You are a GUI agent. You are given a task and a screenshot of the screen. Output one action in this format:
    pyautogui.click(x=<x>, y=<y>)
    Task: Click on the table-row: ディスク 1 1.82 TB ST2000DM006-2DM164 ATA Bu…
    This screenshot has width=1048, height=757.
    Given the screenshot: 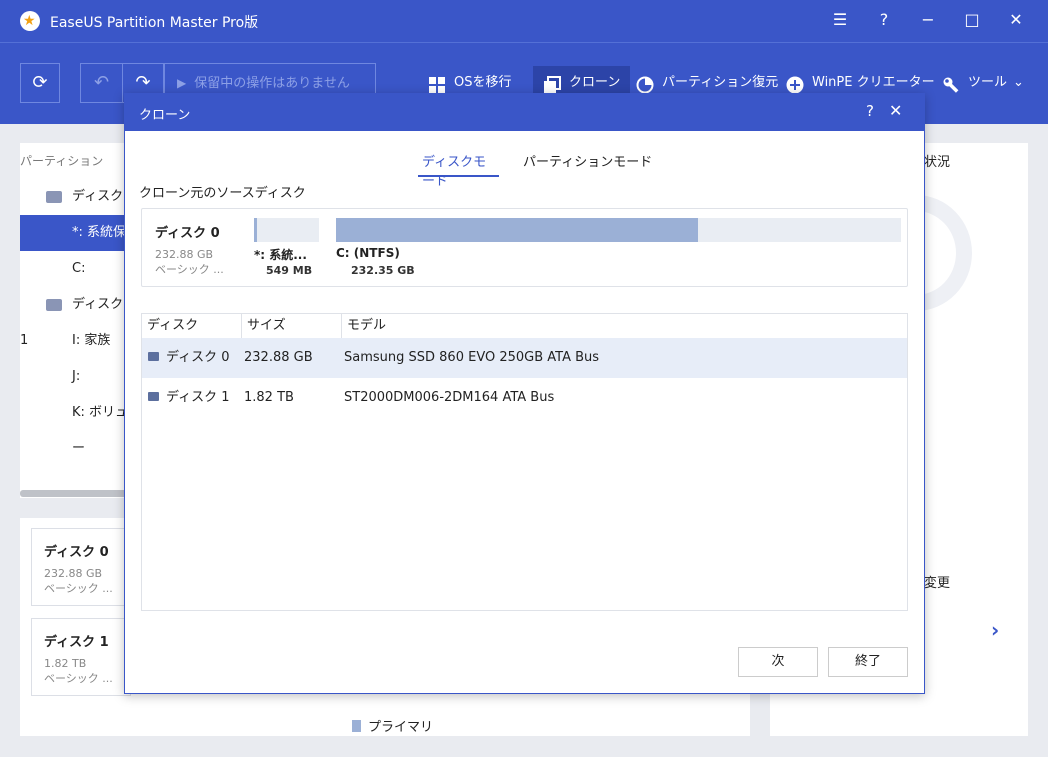 What is the action you would take?
    pyautogui.click(x=524, y=398)
    